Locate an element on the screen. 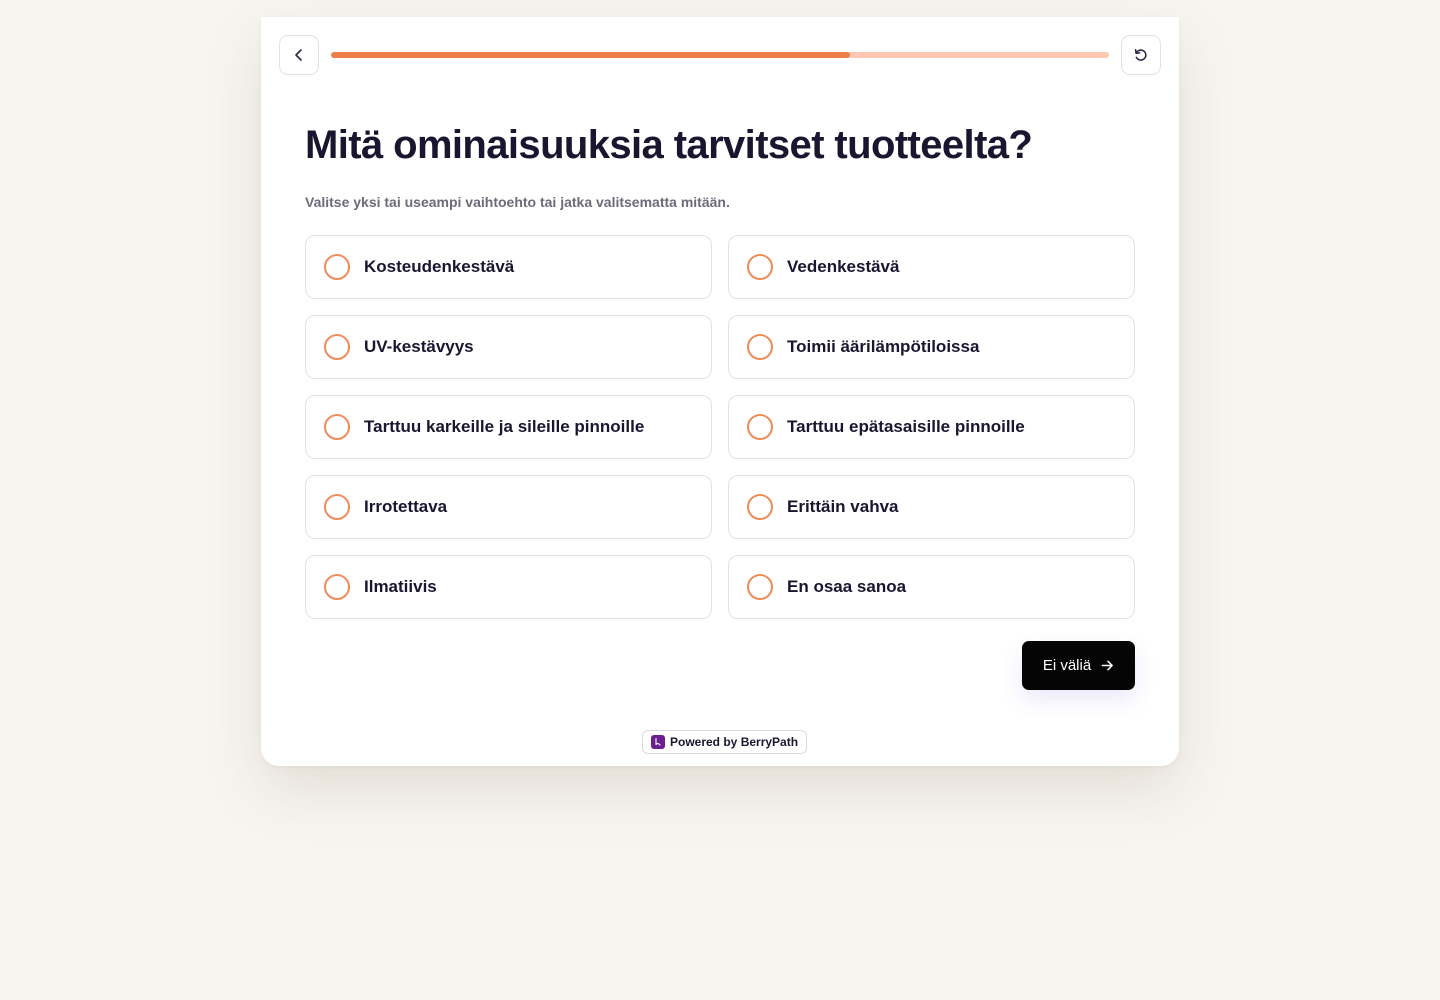 The image size is (1440, 1000). option-card: Irrotettava is located at coordinates (508, 507).